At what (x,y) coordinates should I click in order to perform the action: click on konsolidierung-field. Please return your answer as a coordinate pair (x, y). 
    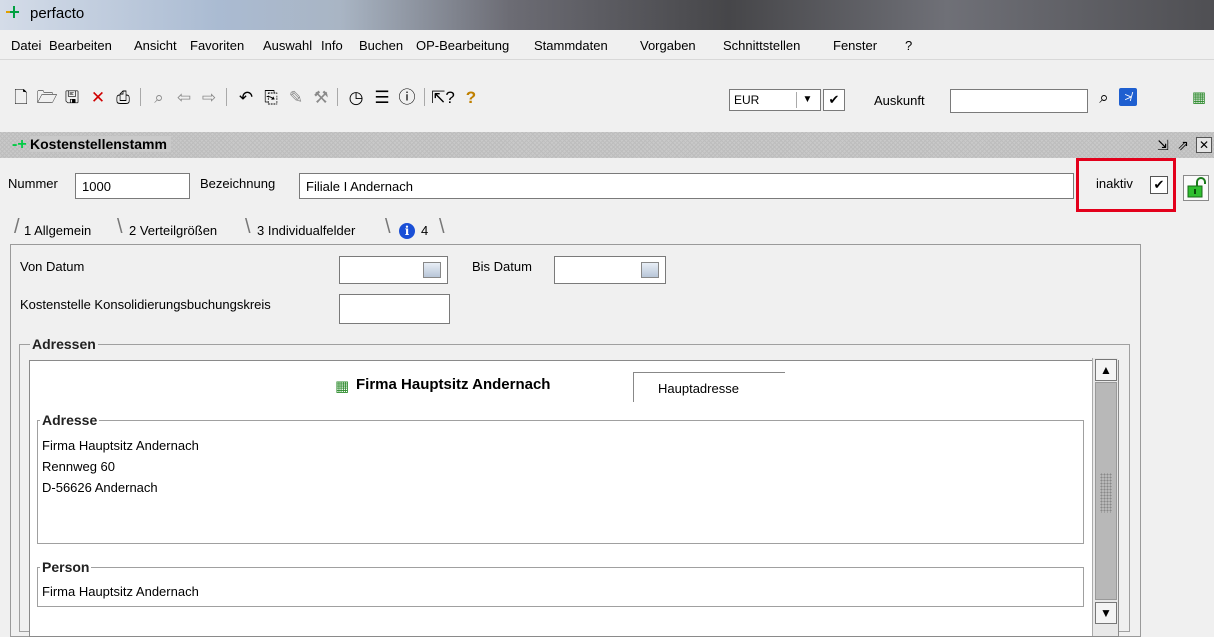
    Looking at the image, I should click on (394, 309).